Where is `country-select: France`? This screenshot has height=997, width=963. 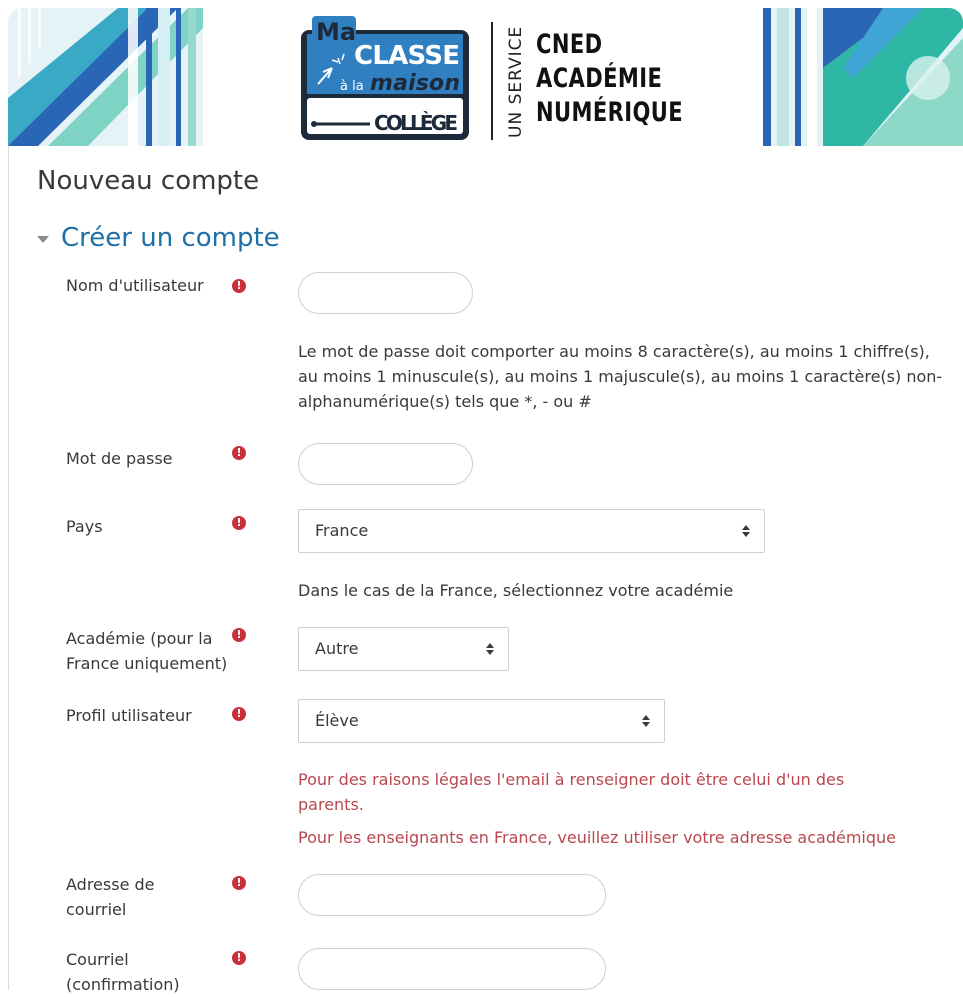 country-select: France is located at coordinates (531, 531).